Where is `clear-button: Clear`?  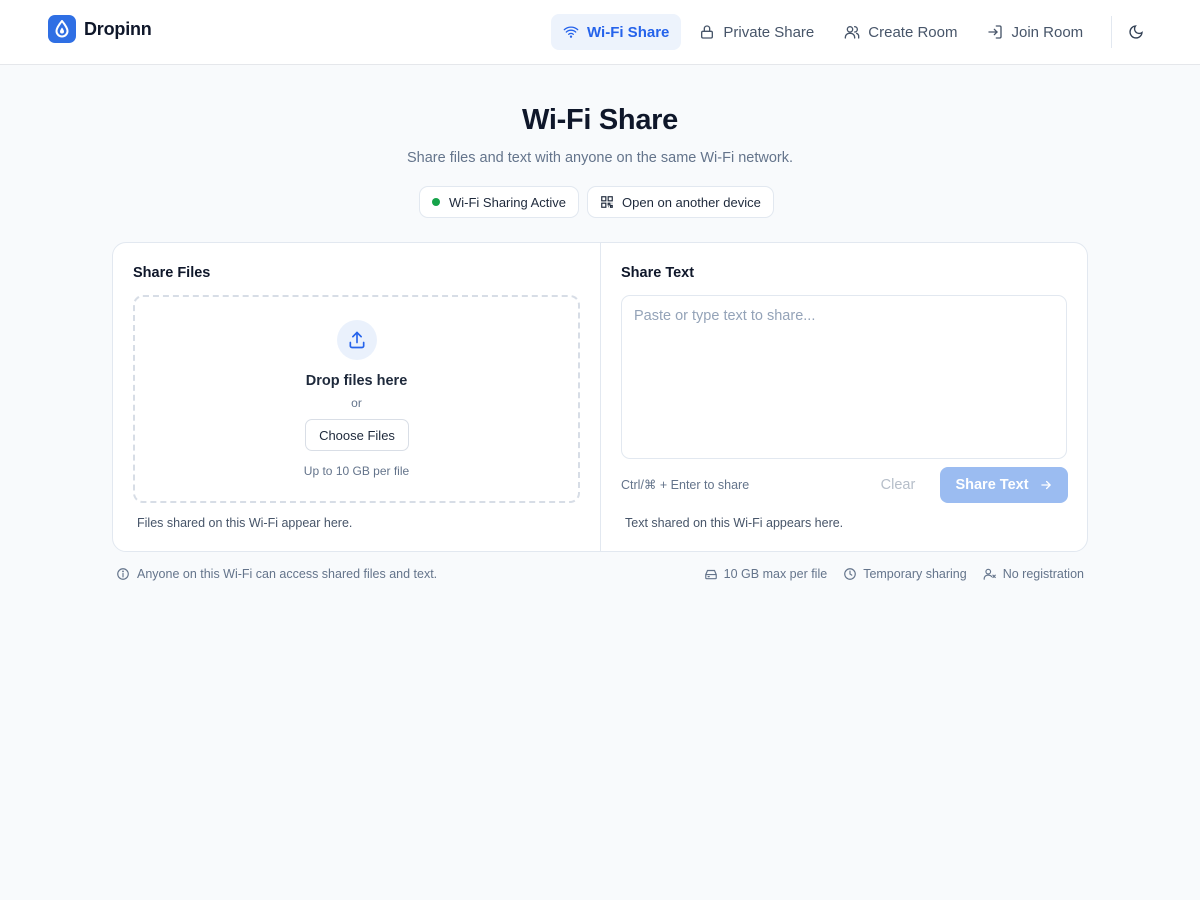
clear-button: Clear is located at coordinates (898, 485).